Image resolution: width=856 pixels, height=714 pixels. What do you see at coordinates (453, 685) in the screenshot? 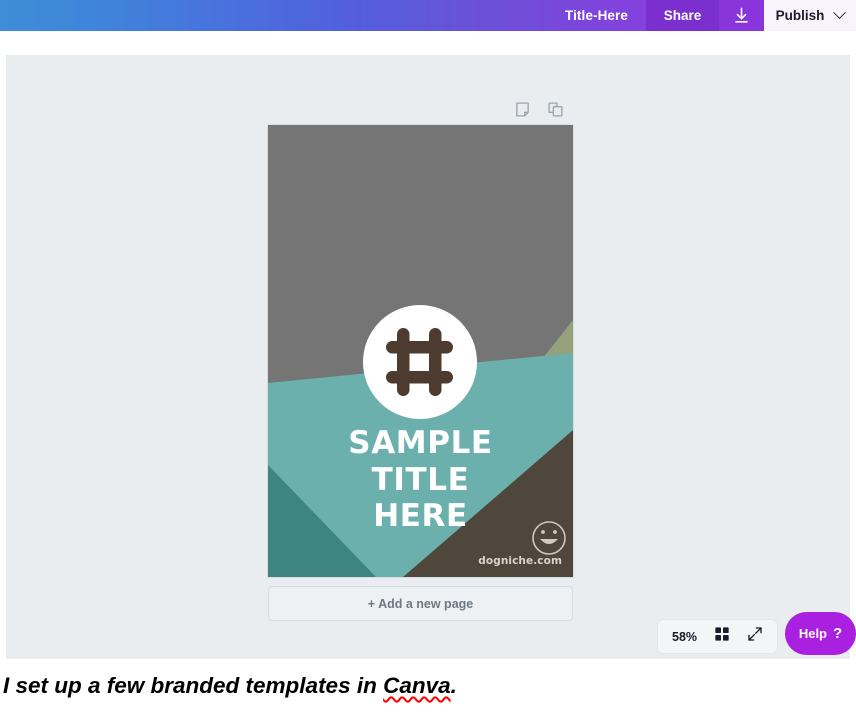
I see `caption-after: .` at bounding box center [453, 685].